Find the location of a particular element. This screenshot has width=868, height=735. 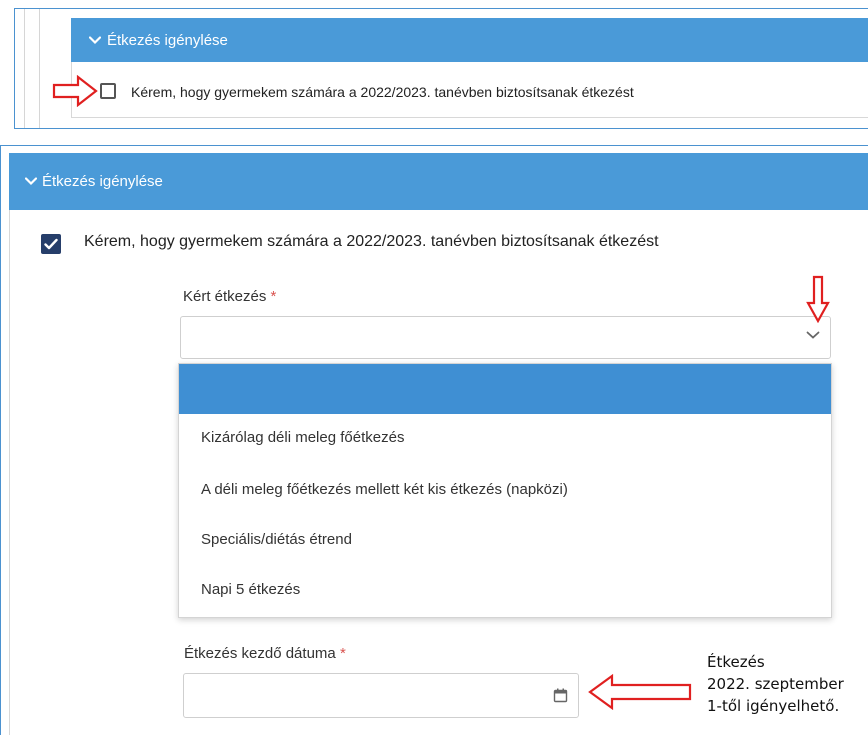

checkmark-icon is located at coordinates (51, 244).